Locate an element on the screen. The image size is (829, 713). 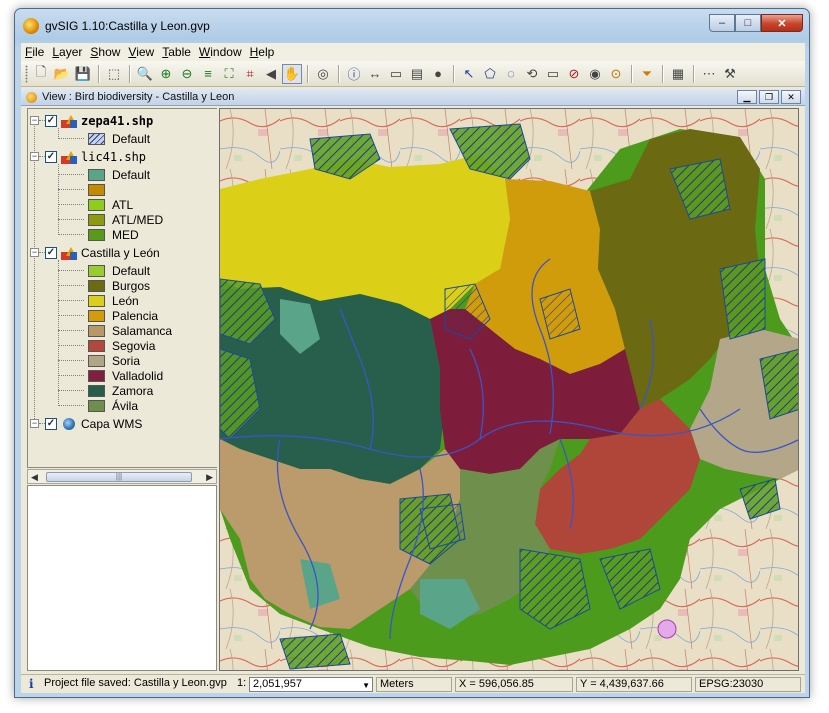
measure-distance-icon: ↔ is located at coordinates (375, 74).